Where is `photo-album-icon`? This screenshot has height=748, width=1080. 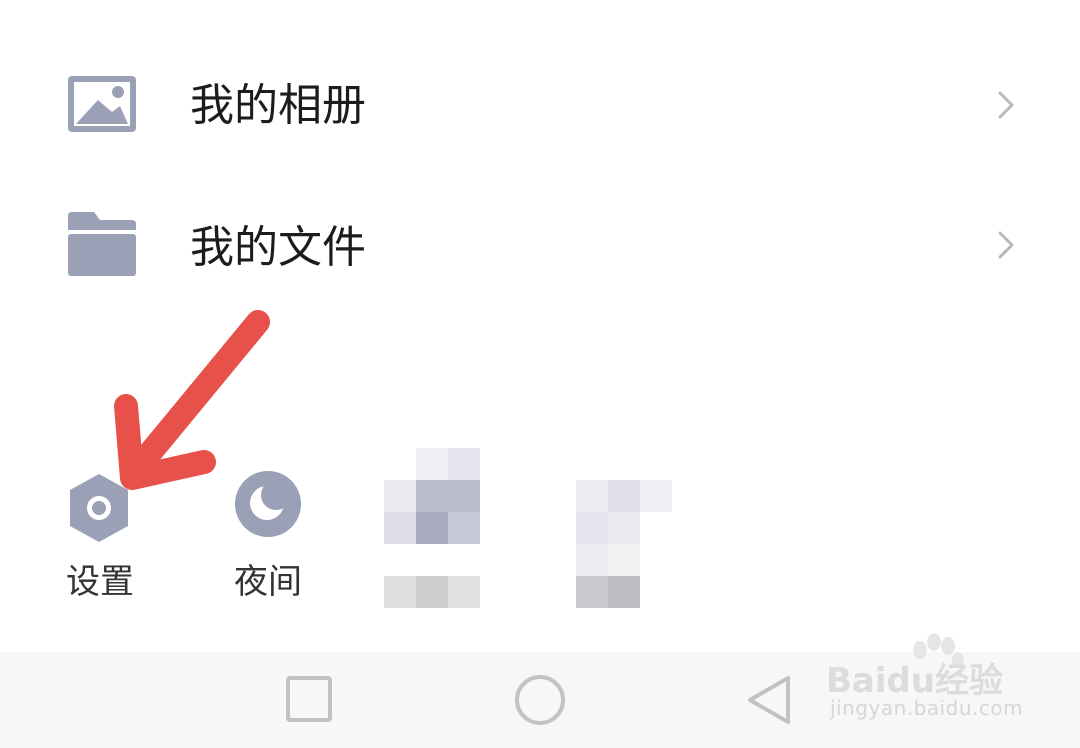 photo-album-icon is located at coordinates (102, 106).